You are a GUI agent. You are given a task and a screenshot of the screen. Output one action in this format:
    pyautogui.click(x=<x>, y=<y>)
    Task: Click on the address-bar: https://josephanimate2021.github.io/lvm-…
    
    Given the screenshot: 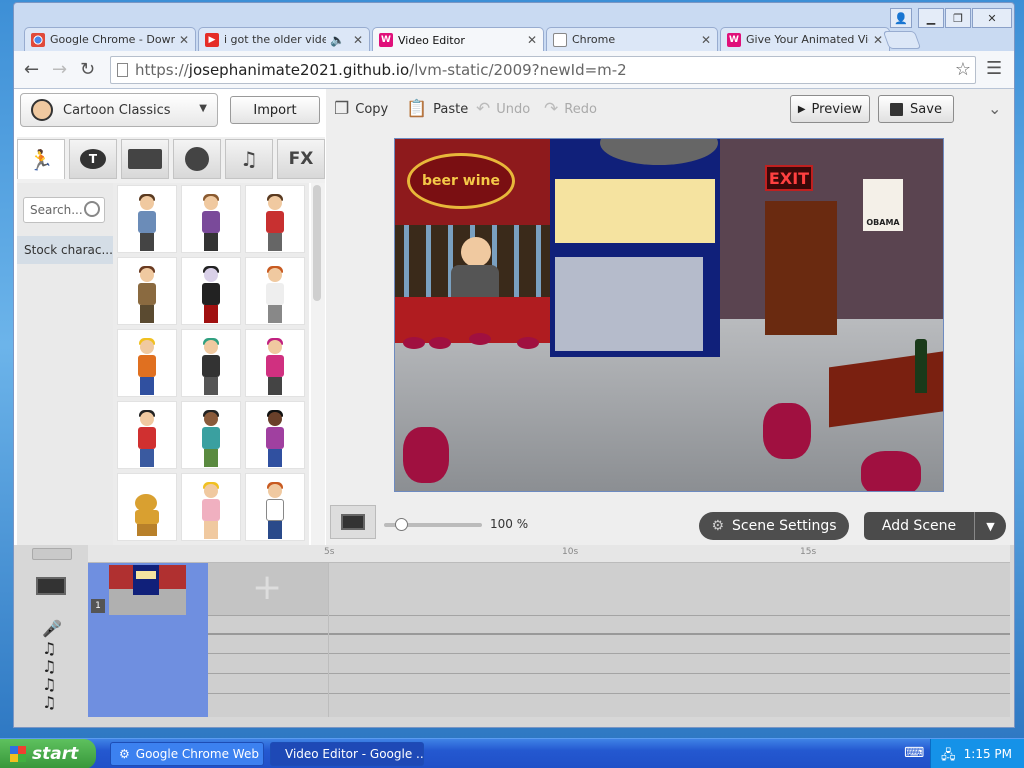 What is the action you would take?
    pyautogui.click(x=543, y=70)
    